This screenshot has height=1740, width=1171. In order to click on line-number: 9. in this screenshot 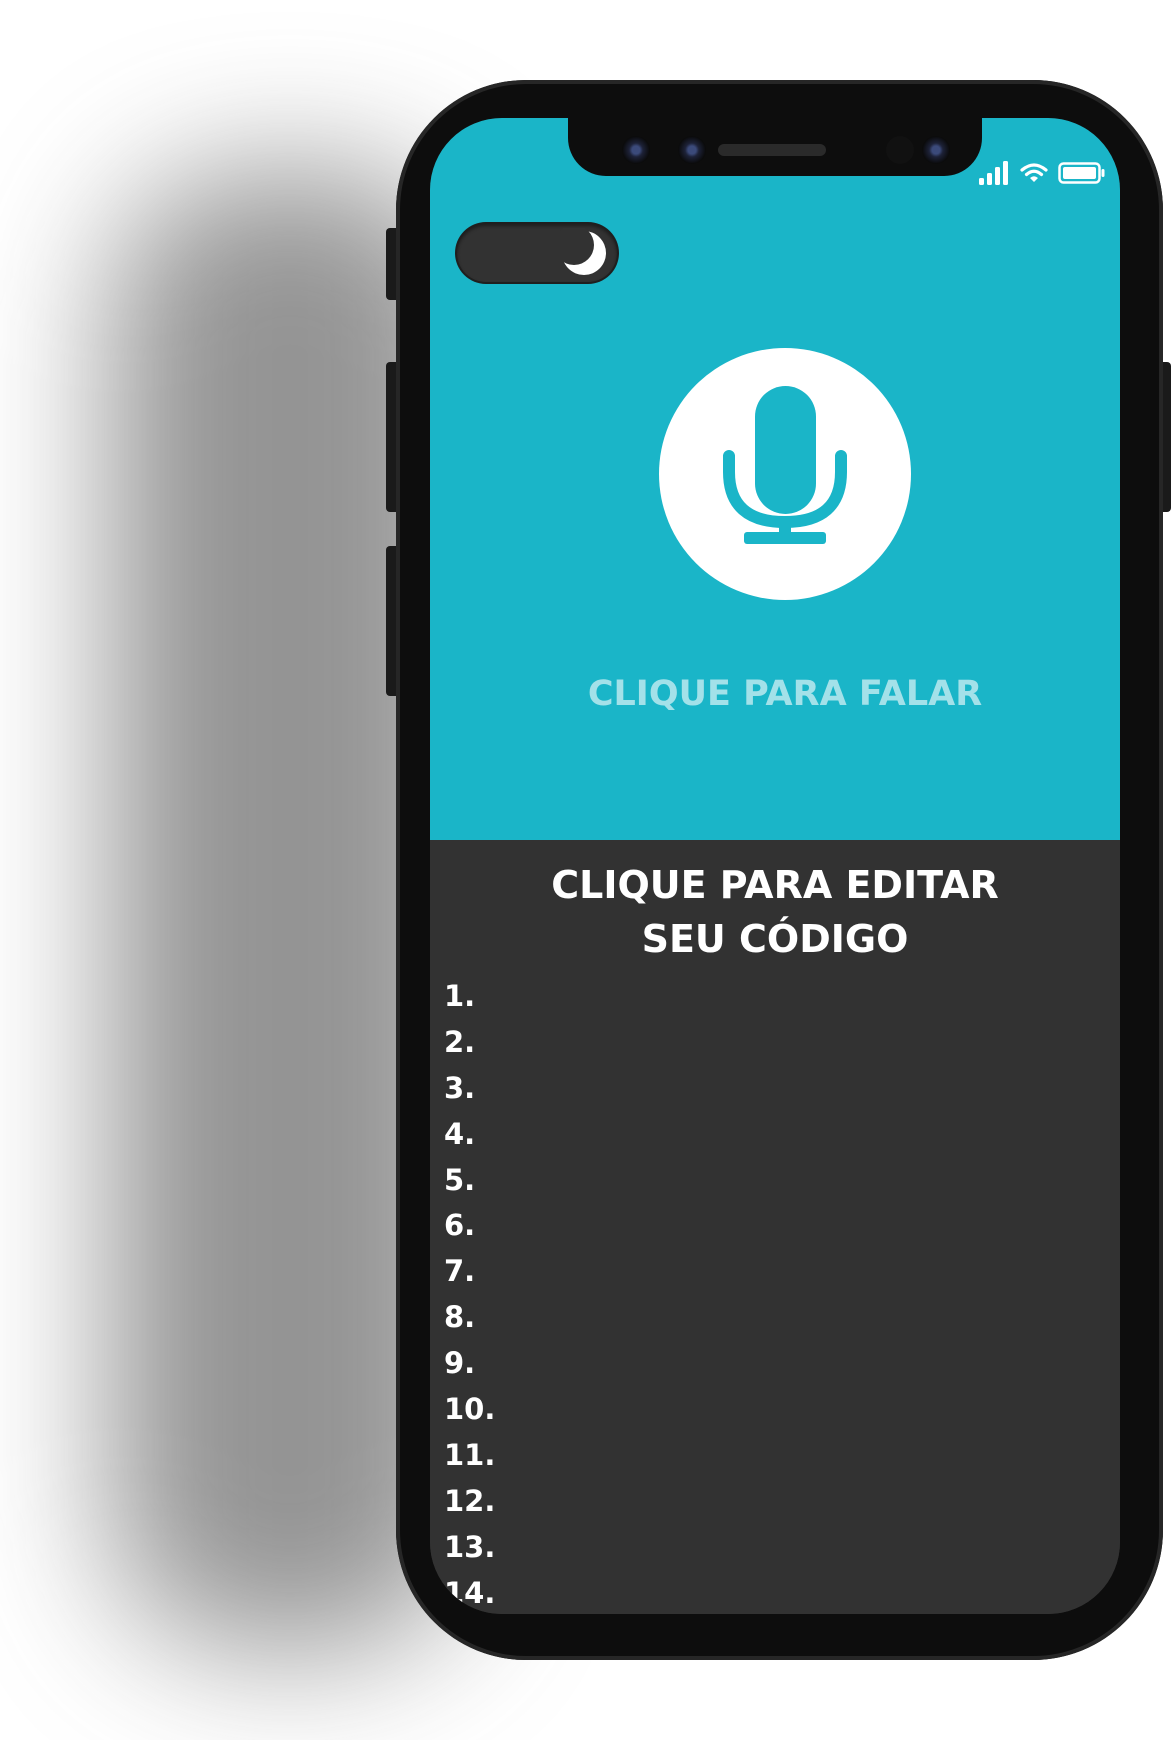, I will do `click(460, 1363)`.